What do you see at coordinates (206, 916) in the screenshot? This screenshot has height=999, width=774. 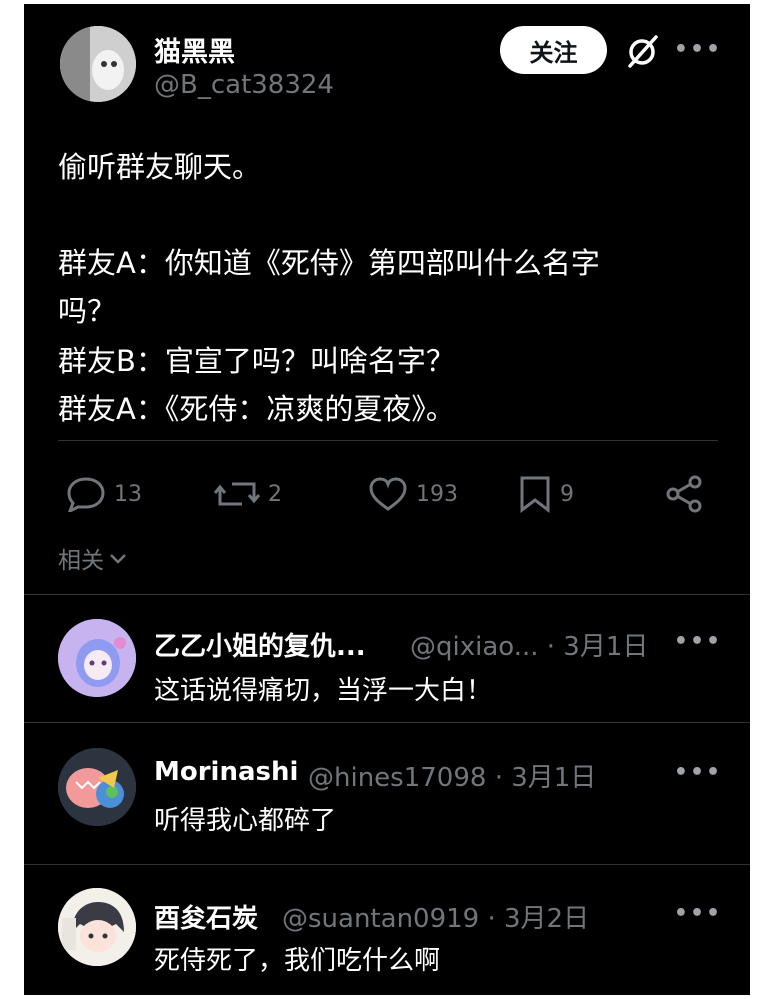 I see `reply-author-name: 酉夋石炭` at bounding box center [206, 916].